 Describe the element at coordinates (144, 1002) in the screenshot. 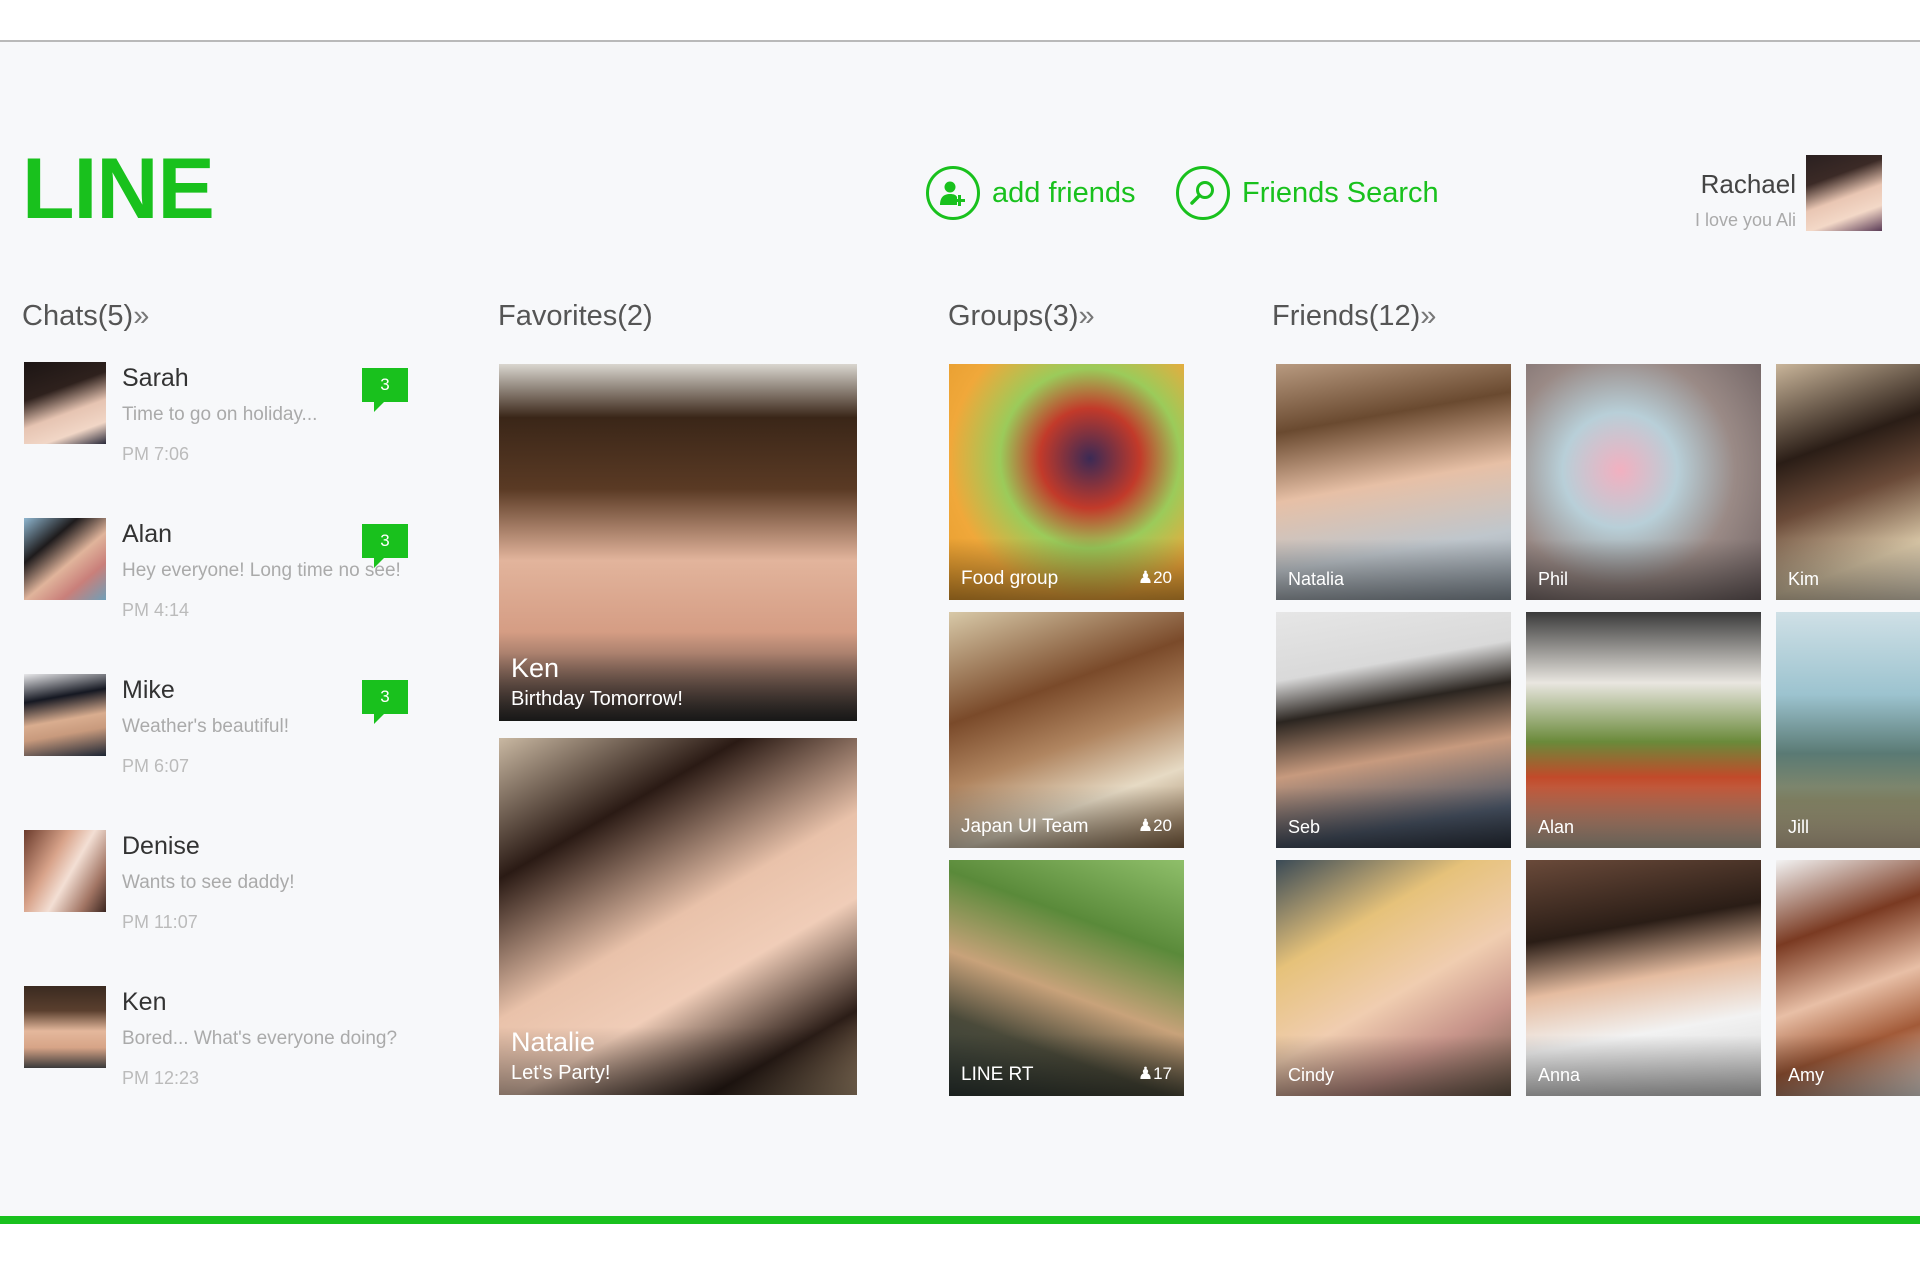

I see `chat-name: Ken` at that location.